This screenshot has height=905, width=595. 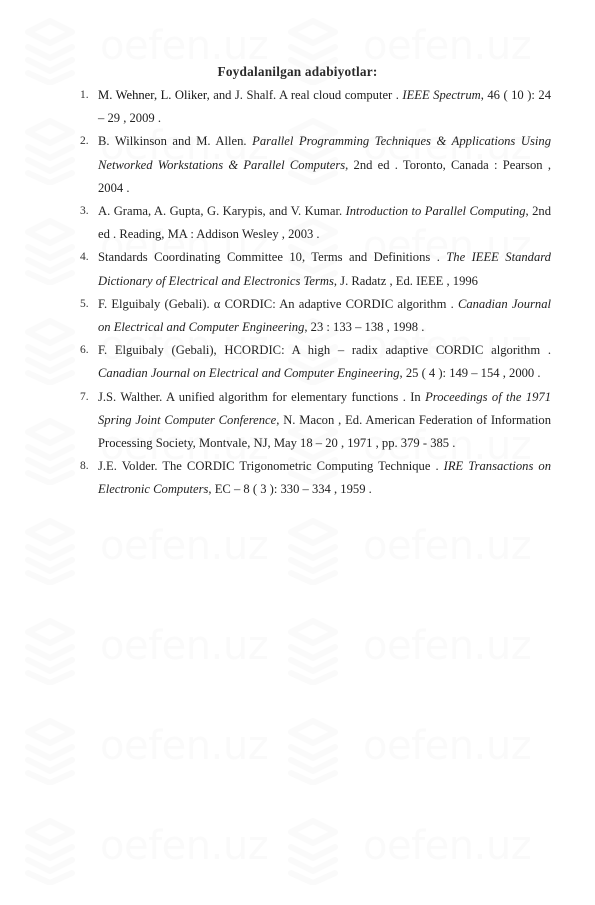 I want to click on reference-number: 3., so click(x=84, y=211).